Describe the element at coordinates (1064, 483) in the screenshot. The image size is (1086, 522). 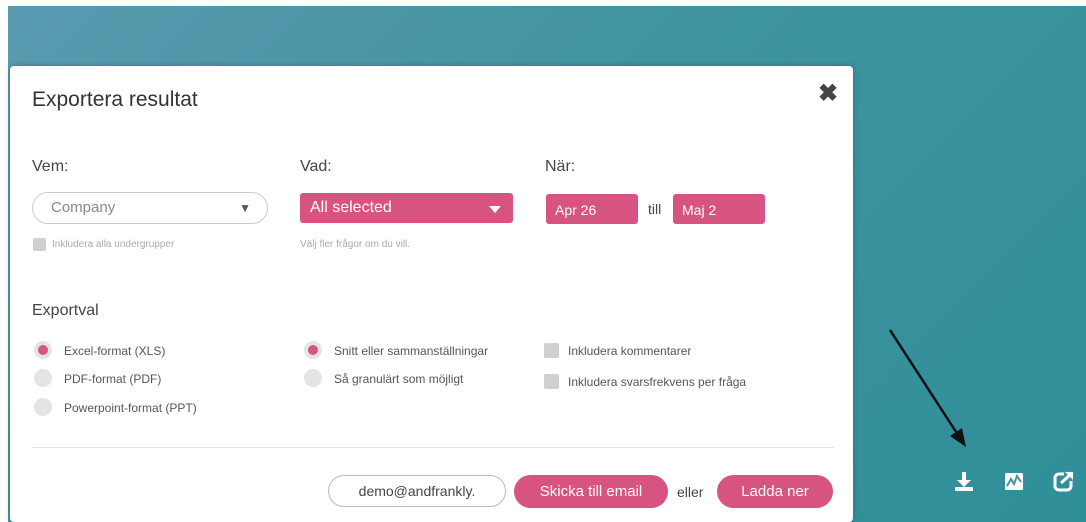
I see `share-icon` at that location.